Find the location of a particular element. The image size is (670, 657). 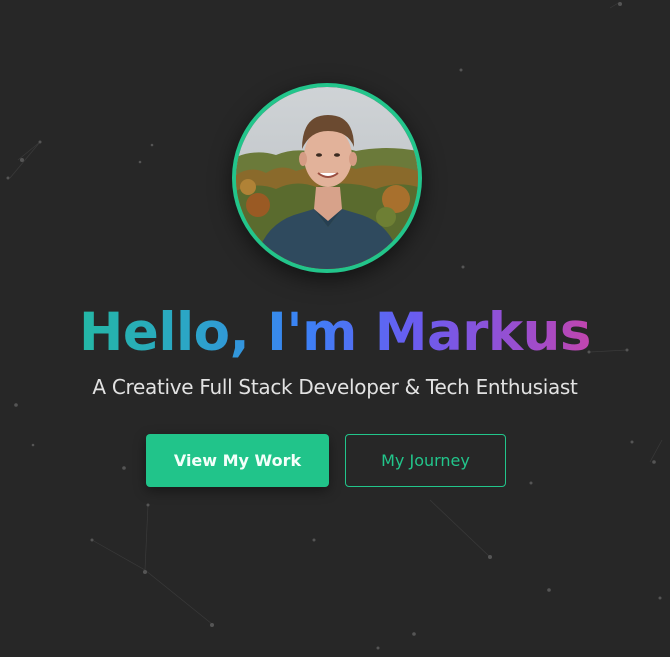

view-my-work-button: View My Work is located at coordinates (237, 460).